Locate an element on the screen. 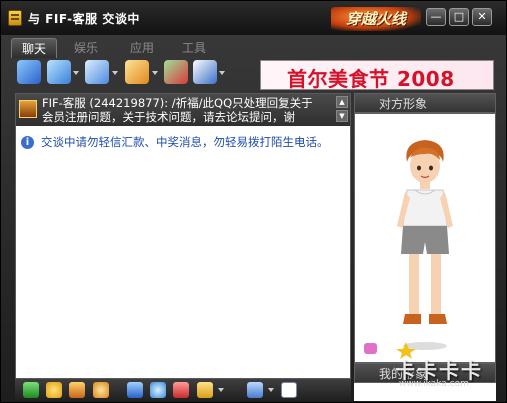 This screenshot has width=507, height=403. game-logo: 穿越火线 is located at coordinates (376, 19).